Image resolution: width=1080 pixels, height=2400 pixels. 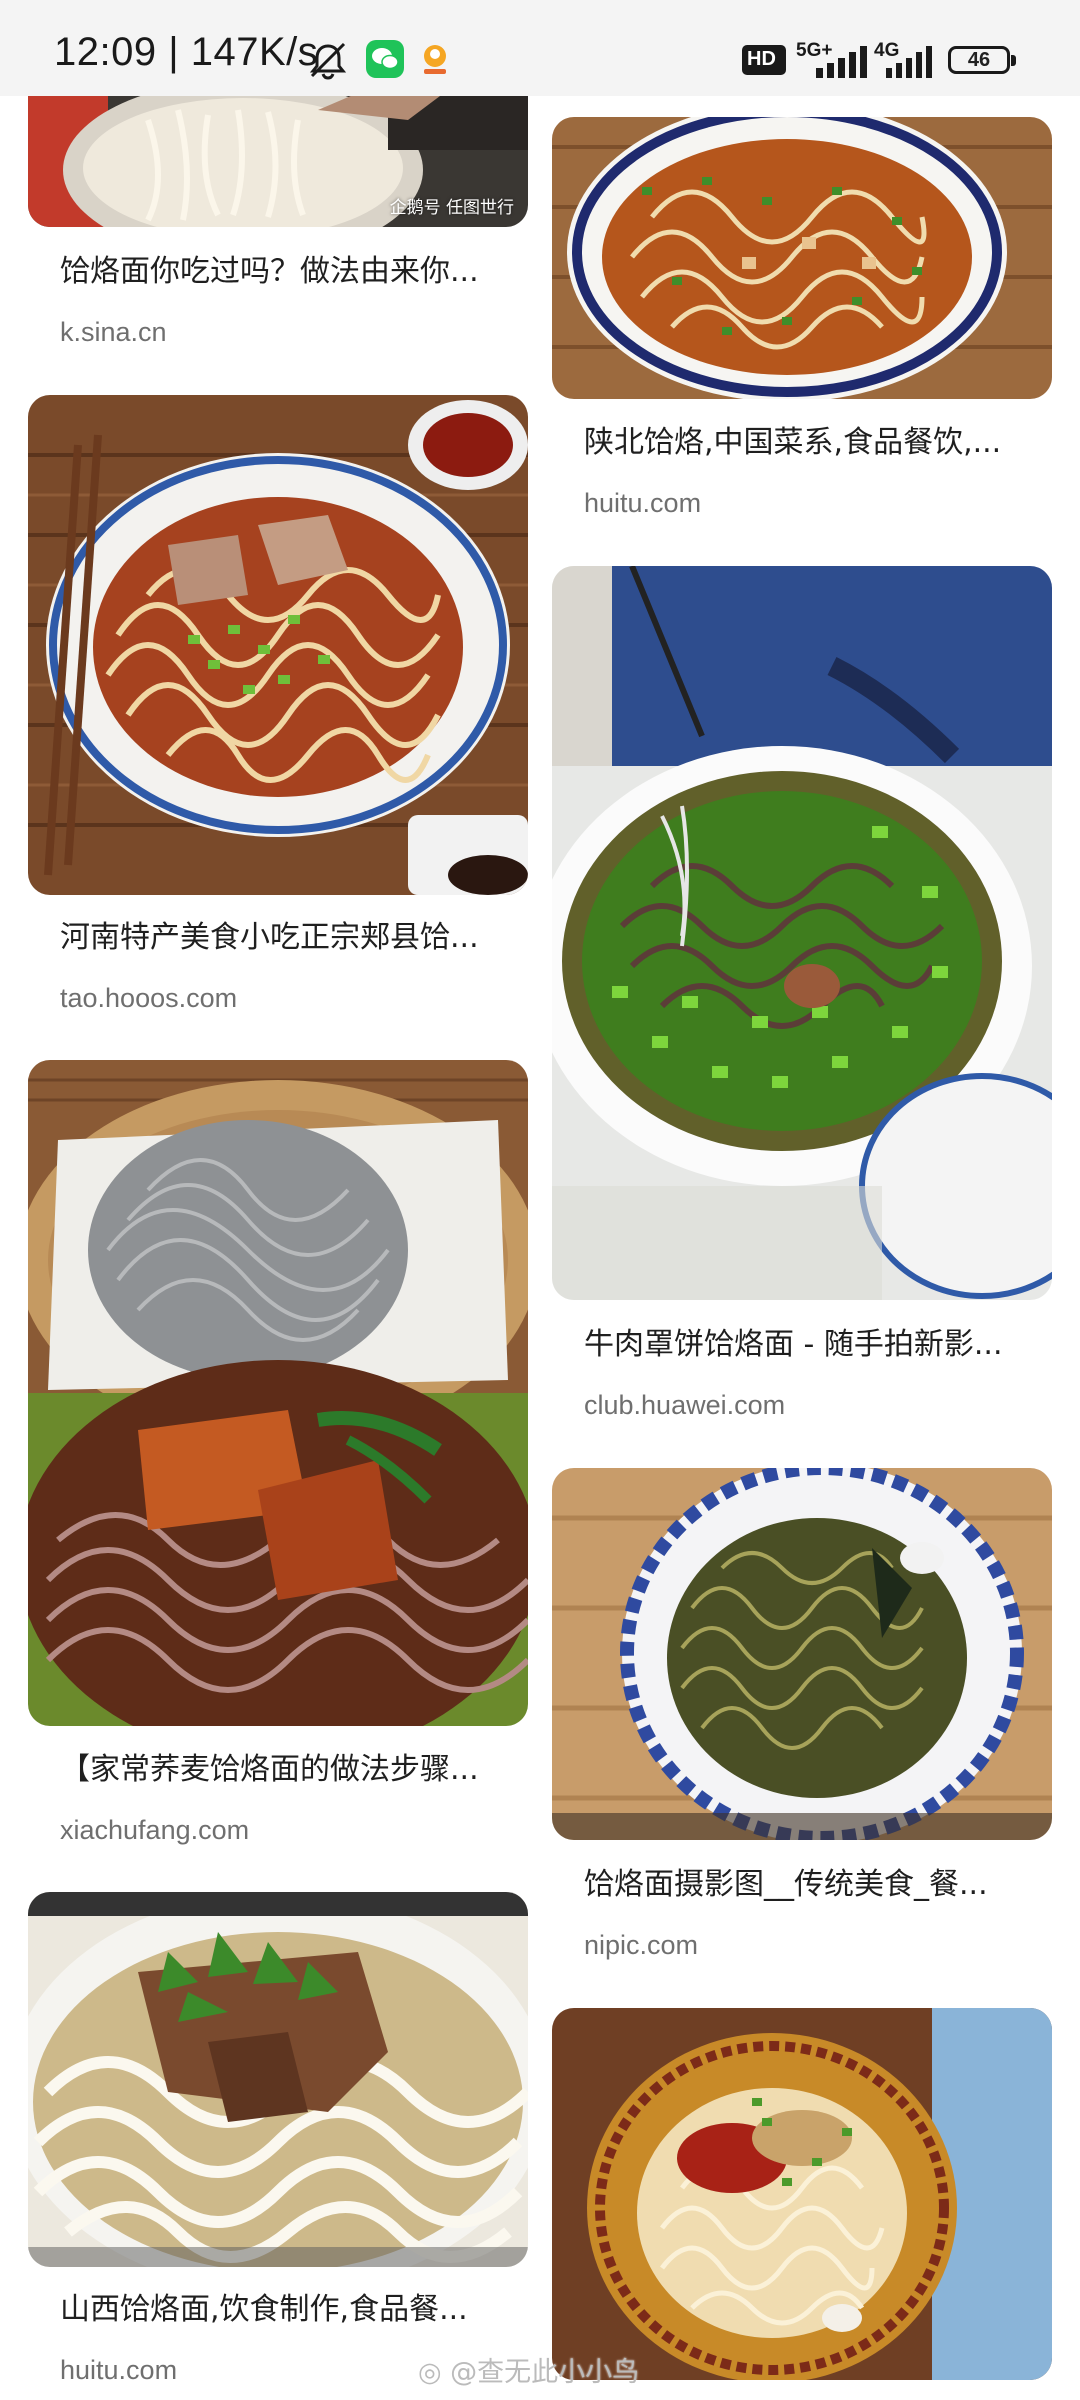 I want to click on weibo-watermark: ◎ @查无此小小鸟, so click(x=528, y=2369).